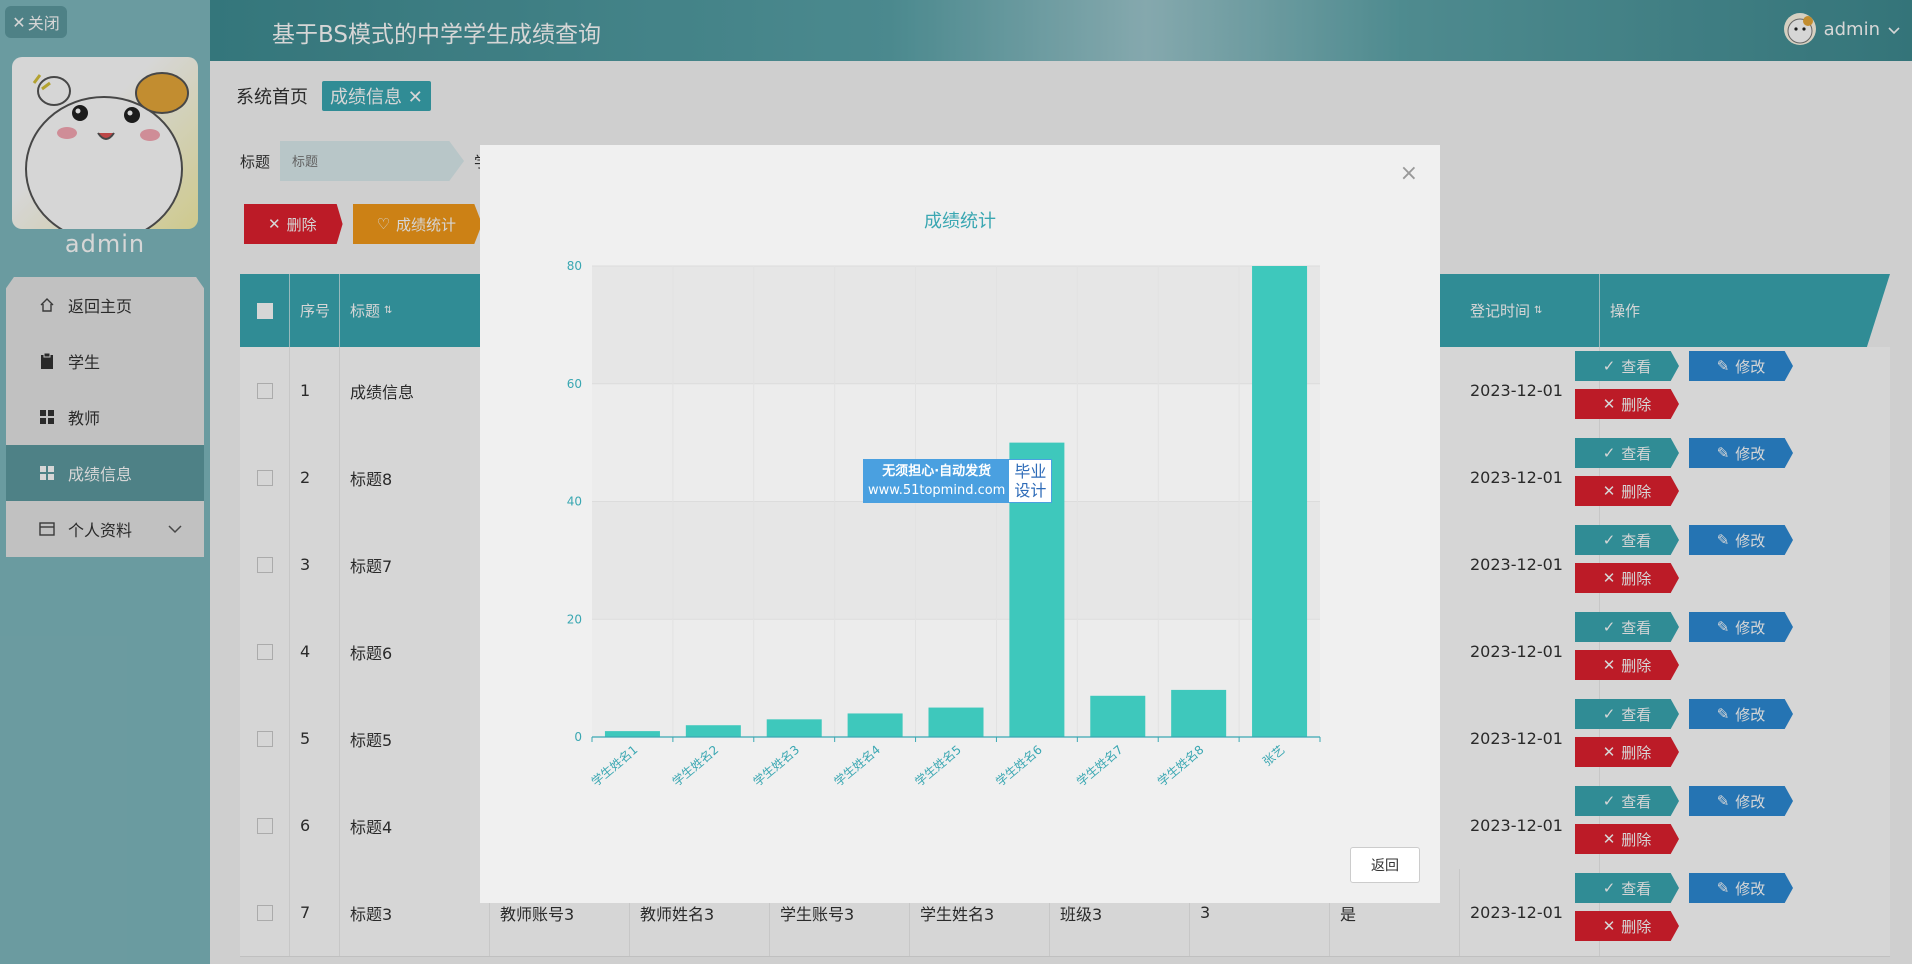 Image resolution: width=1912 pixels, height=964 pixels. Describe the element at coordinates (958, 481) in the screenshot. I see `watermark-badge: 无须担心·自动发货 www.51topmind.com 毕业 设计` at that location.